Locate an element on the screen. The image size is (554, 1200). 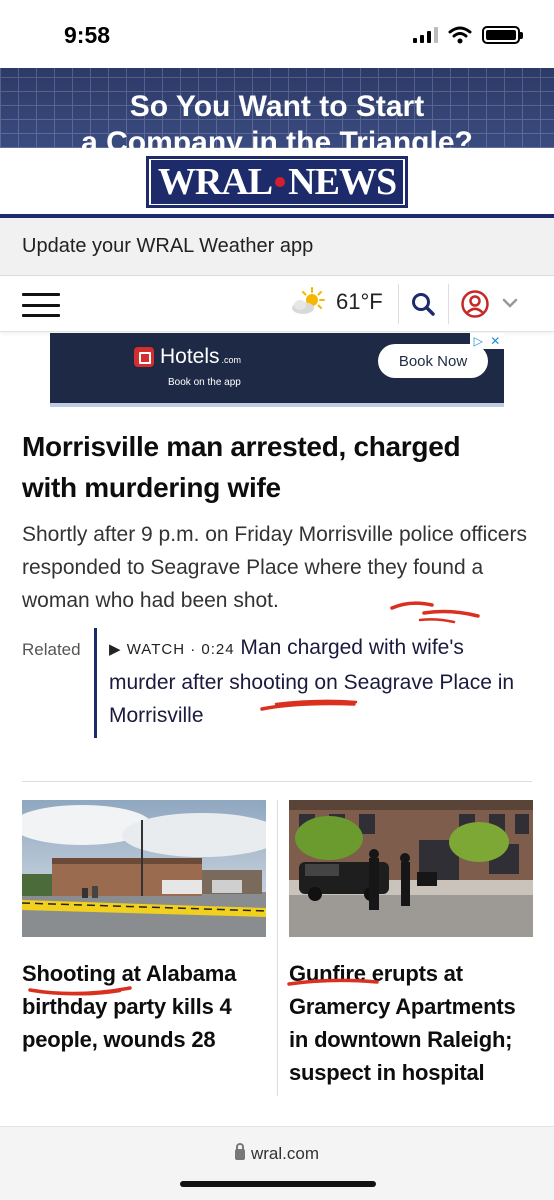
watch-tag: ▶ WATCH · 0:24 is located at coordinates (172, 649).